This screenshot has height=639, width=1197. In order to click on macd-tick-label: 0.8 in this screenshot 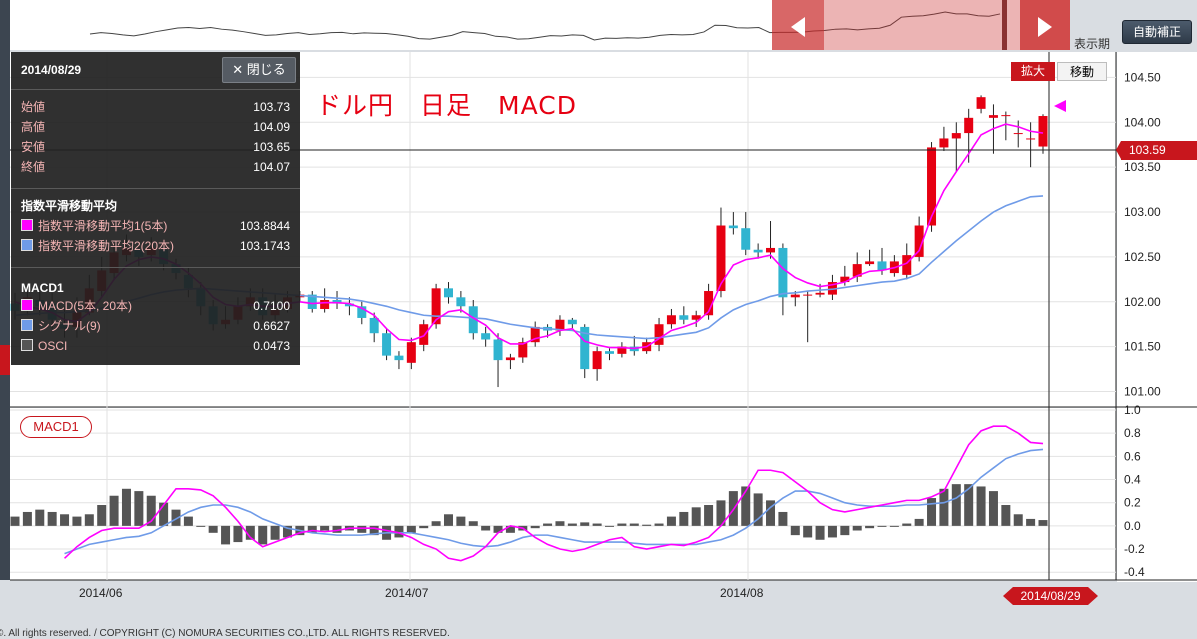, I will do `click(1132, 433)`.